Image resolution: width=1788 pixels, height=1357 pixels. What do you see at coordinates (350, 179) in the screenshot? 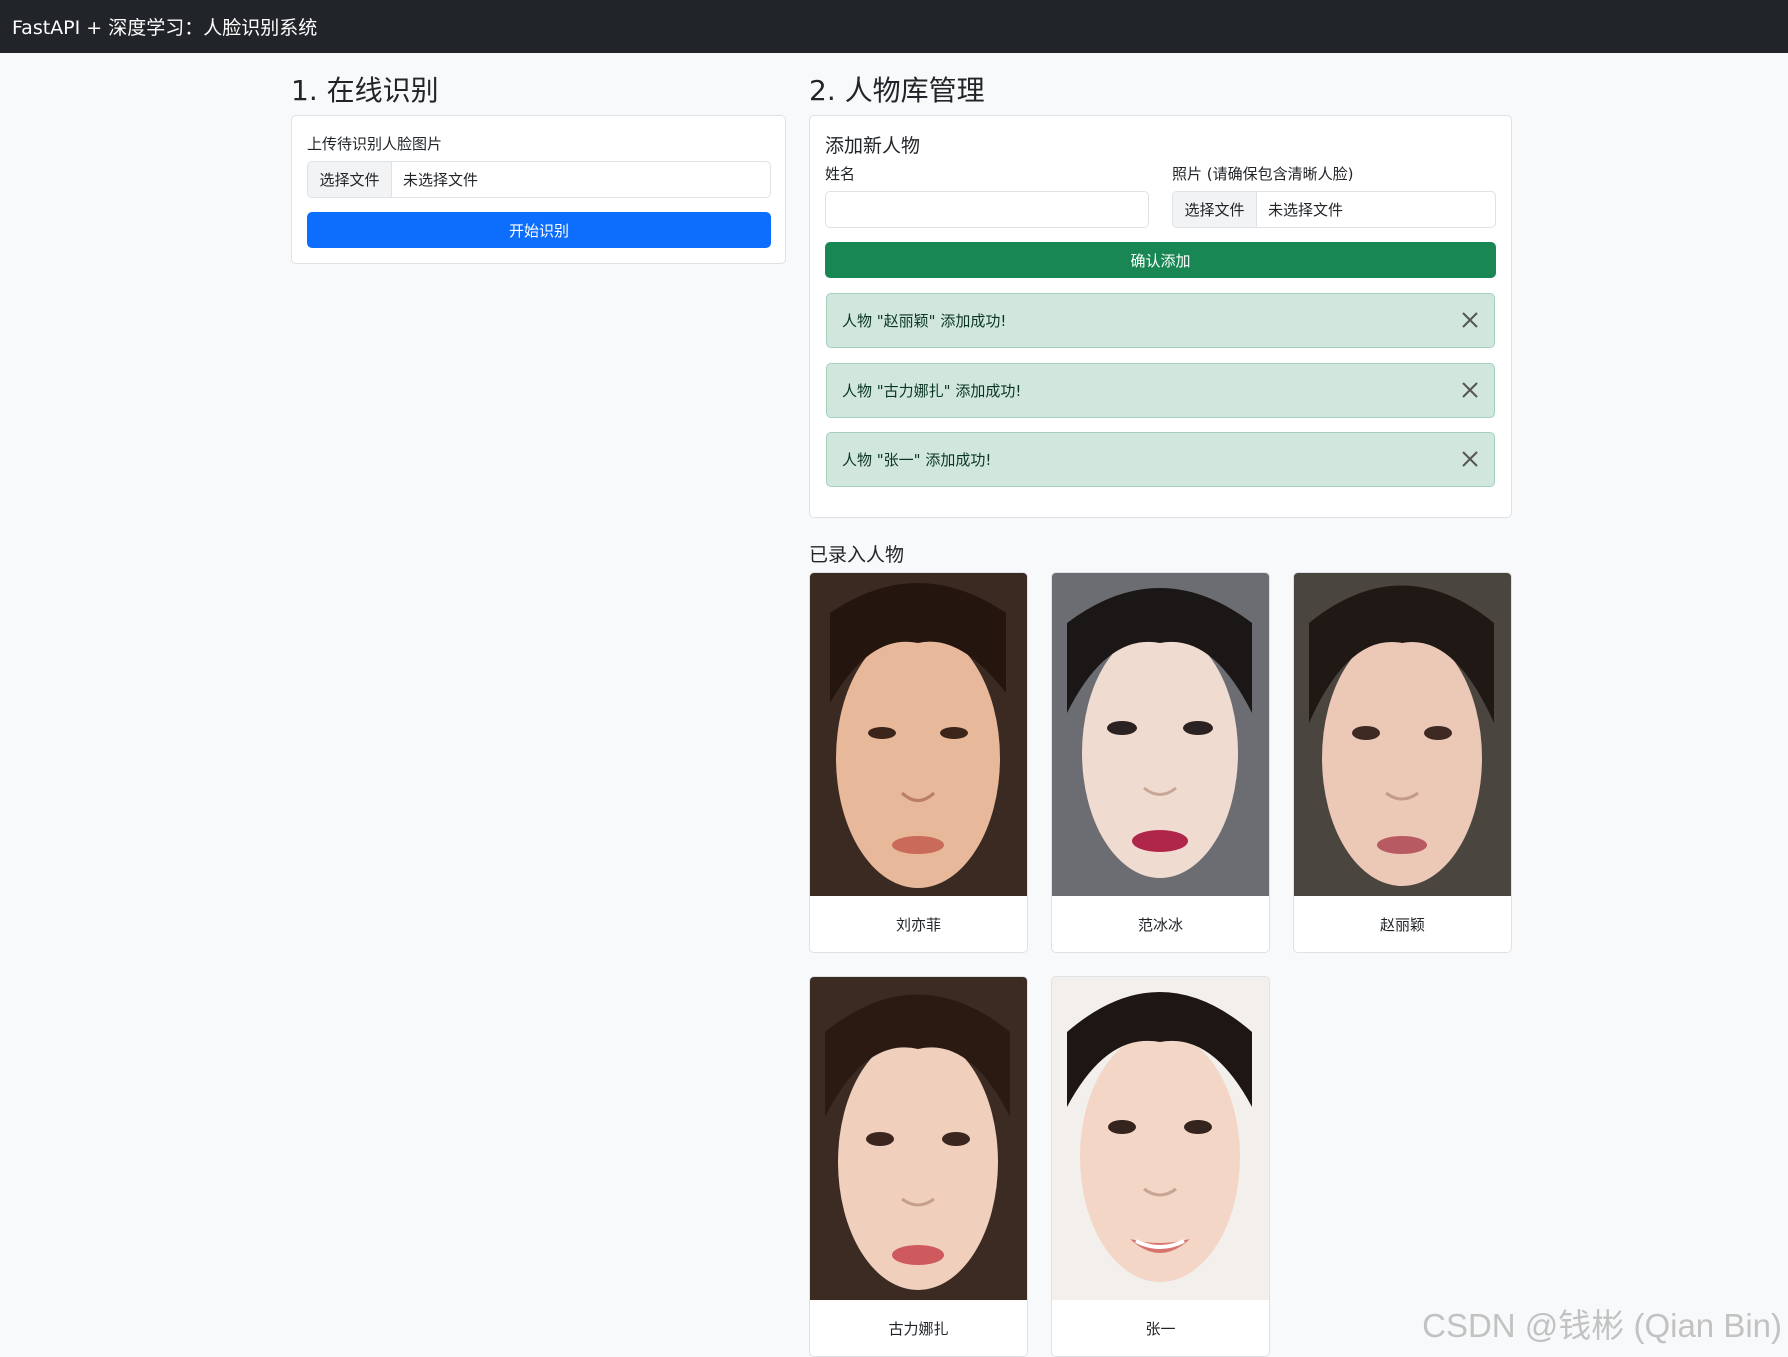
I see `choose-file-button: 选择文件` at bounding box center [350, 179].